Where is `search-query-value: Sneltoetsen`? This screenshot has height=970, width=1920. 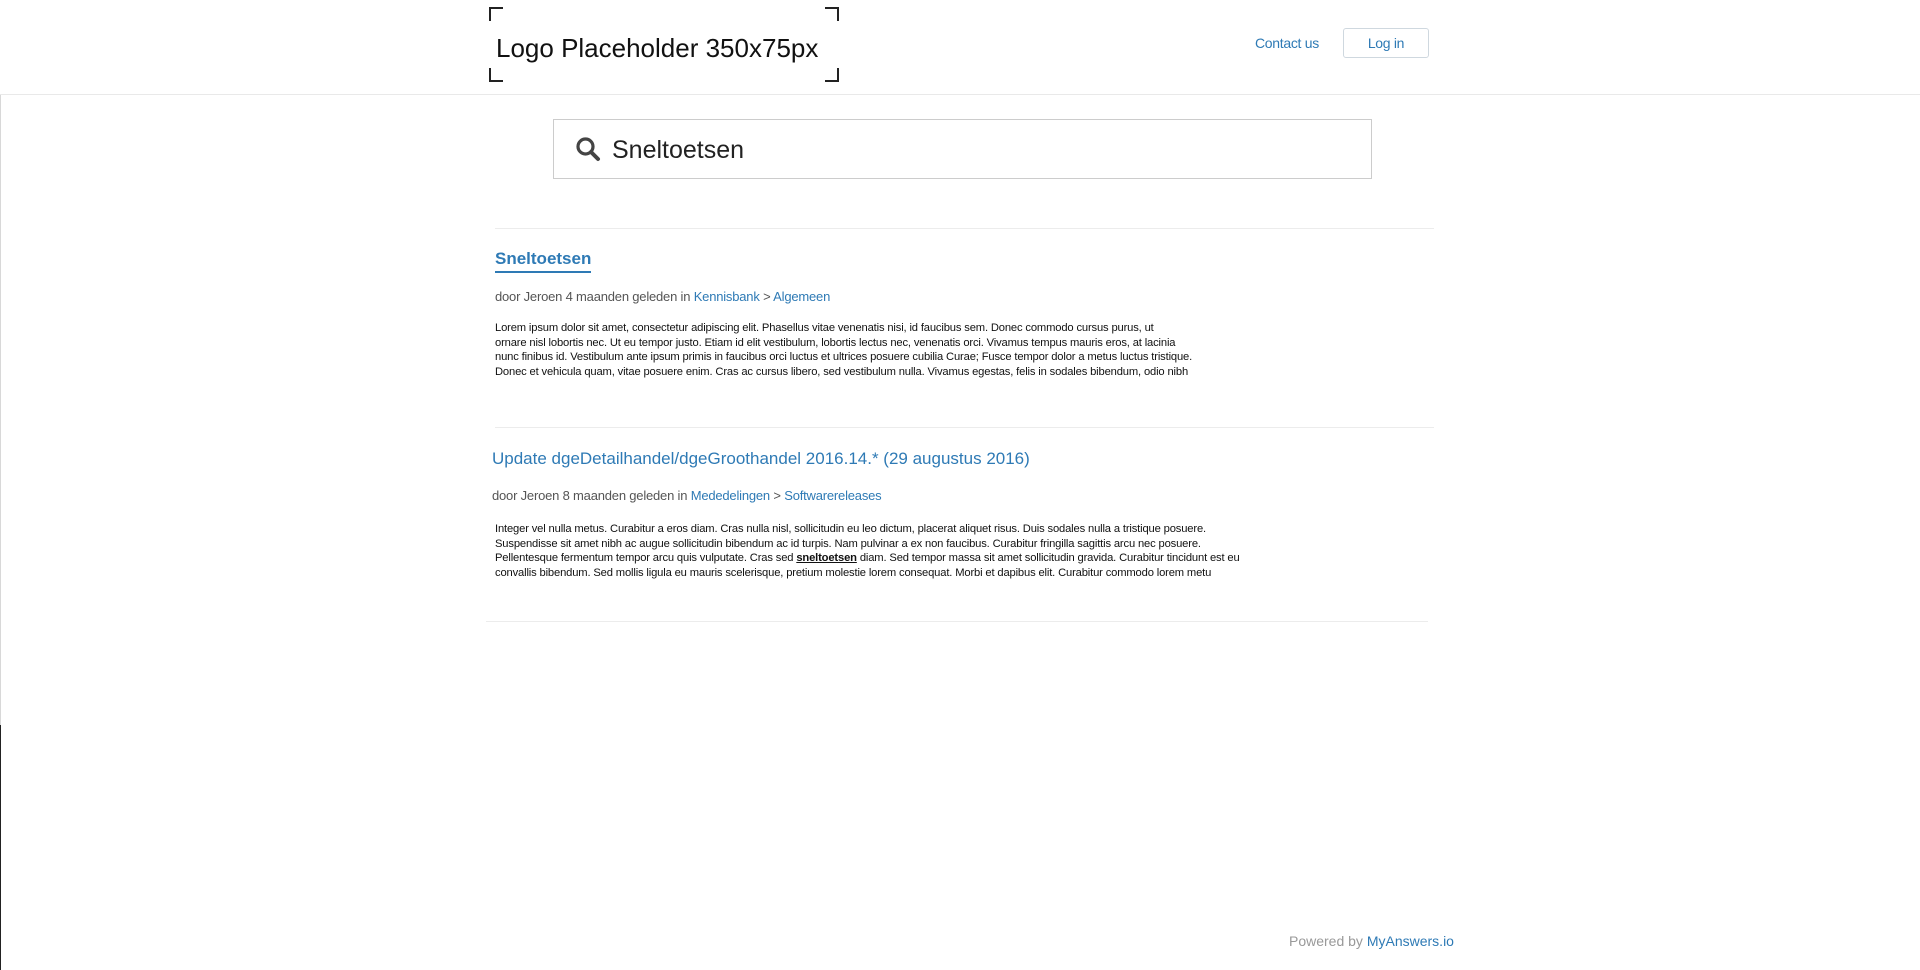
search-query-value: Sneltoetsen is located at coordinates (678, 150).